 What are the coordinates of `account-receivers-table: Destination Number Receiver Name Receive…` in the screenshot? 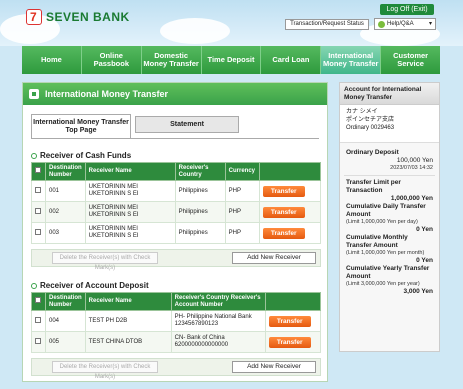 It's located at (176, 322).